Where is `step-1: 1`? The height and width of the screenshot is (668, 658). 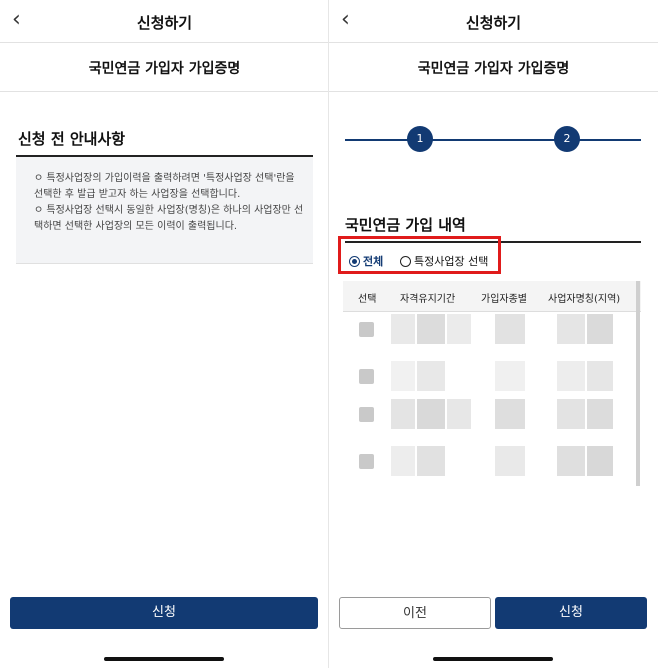
step-1: 1 is located at coordinates (420, 139).